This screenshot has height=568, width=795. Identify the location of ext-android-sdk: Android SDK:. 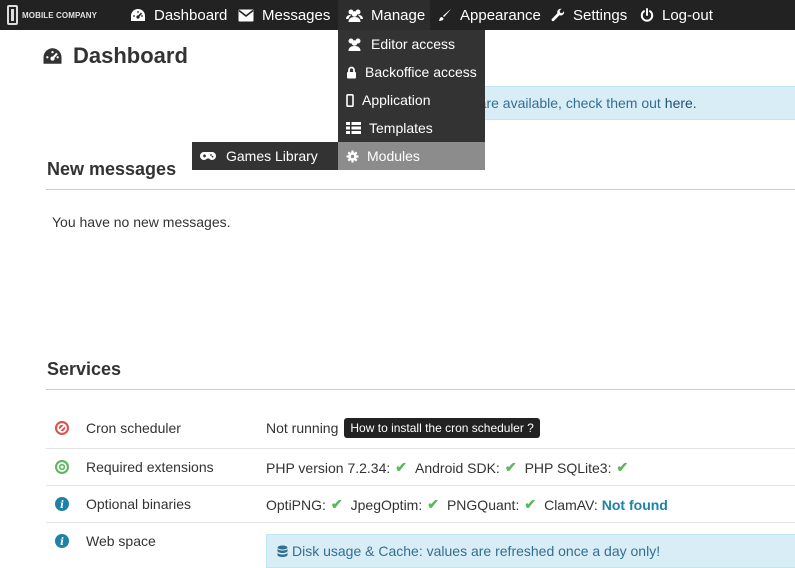
(457, 467).